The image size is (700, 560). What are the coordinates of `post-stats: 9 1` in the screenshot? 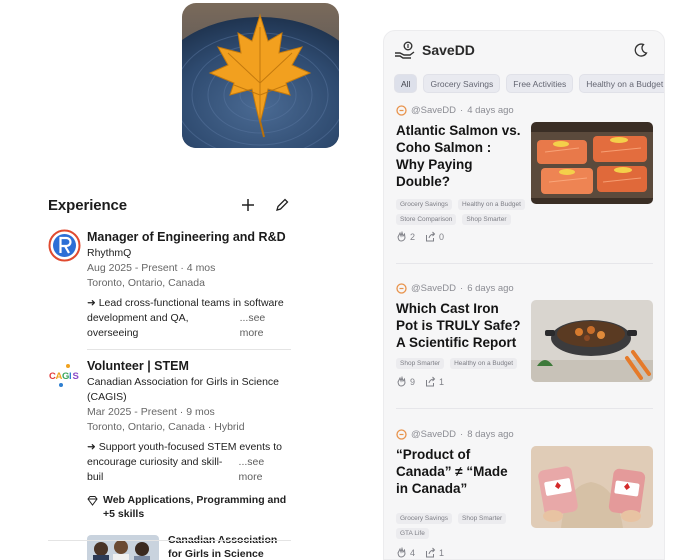 It's located at (420, 381).